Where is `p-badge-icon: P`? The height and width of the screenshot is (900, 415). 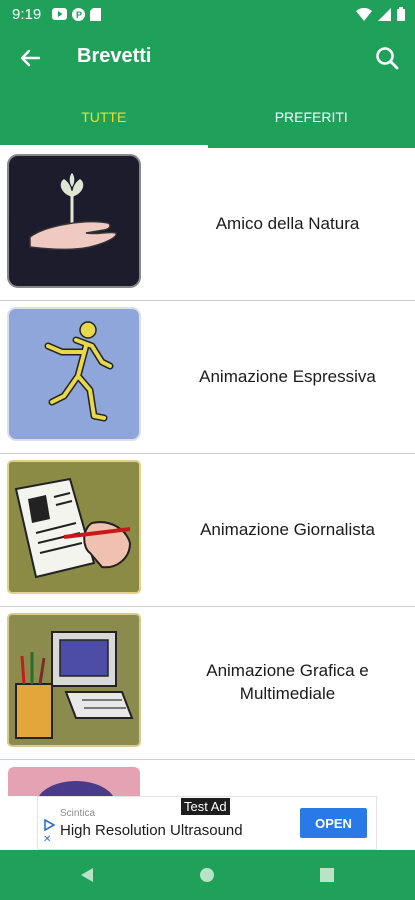
p-badge-icon: P is located at coordinates (78, 14).